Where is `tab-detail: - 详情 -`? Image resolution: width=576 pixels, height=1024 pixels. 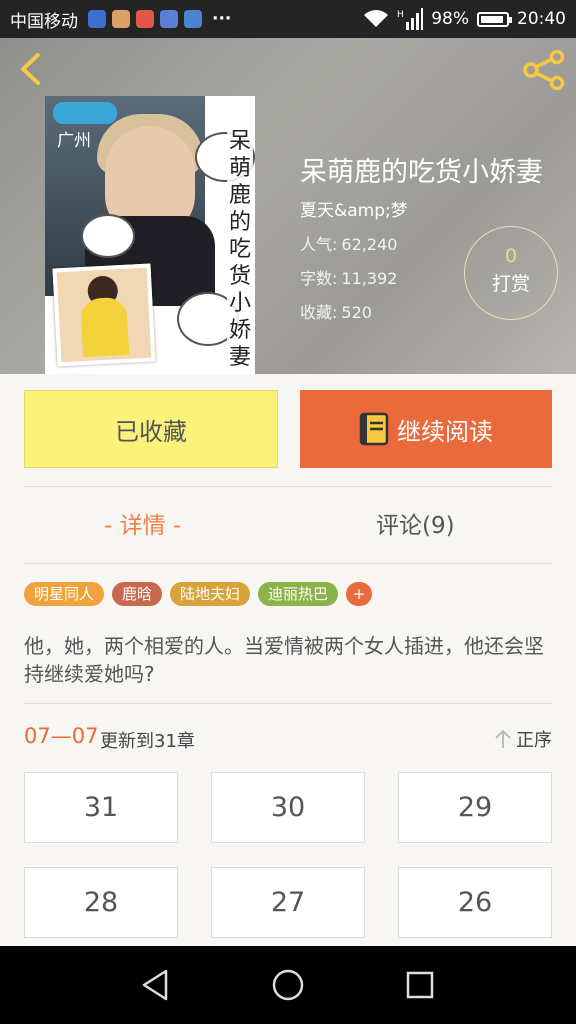
tab-detail: - 详情 - is located at coordinates (142, 526).